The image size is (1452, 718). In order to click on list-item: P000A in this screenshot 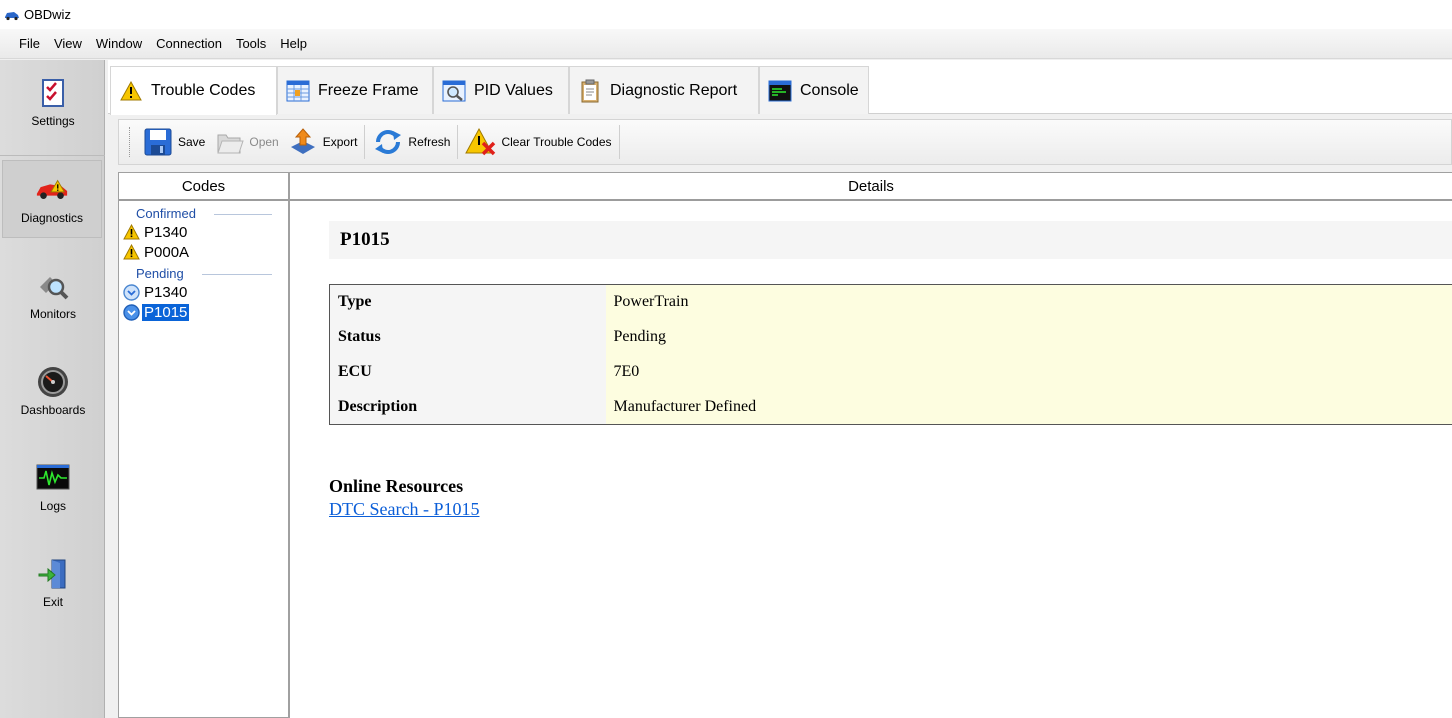, I will do `click(203, 252)`.